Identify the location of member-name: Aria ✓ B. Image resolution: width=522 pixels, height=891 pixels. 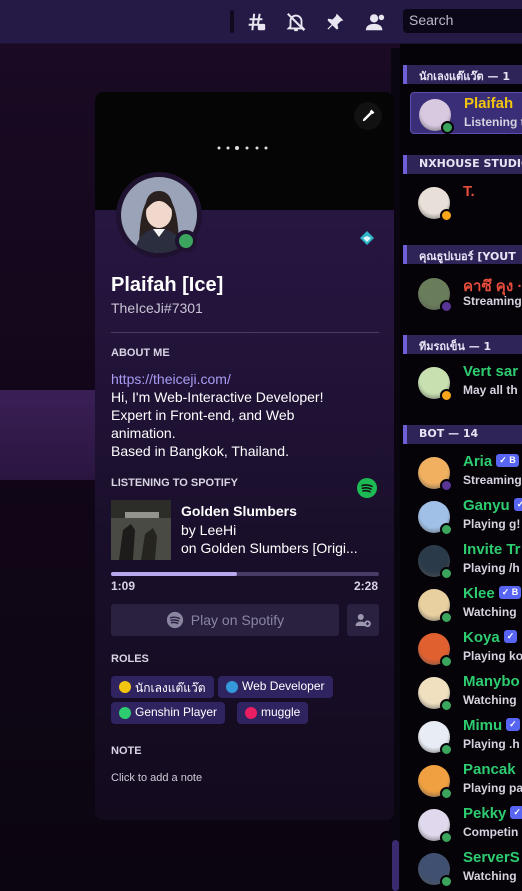
(491, 461).